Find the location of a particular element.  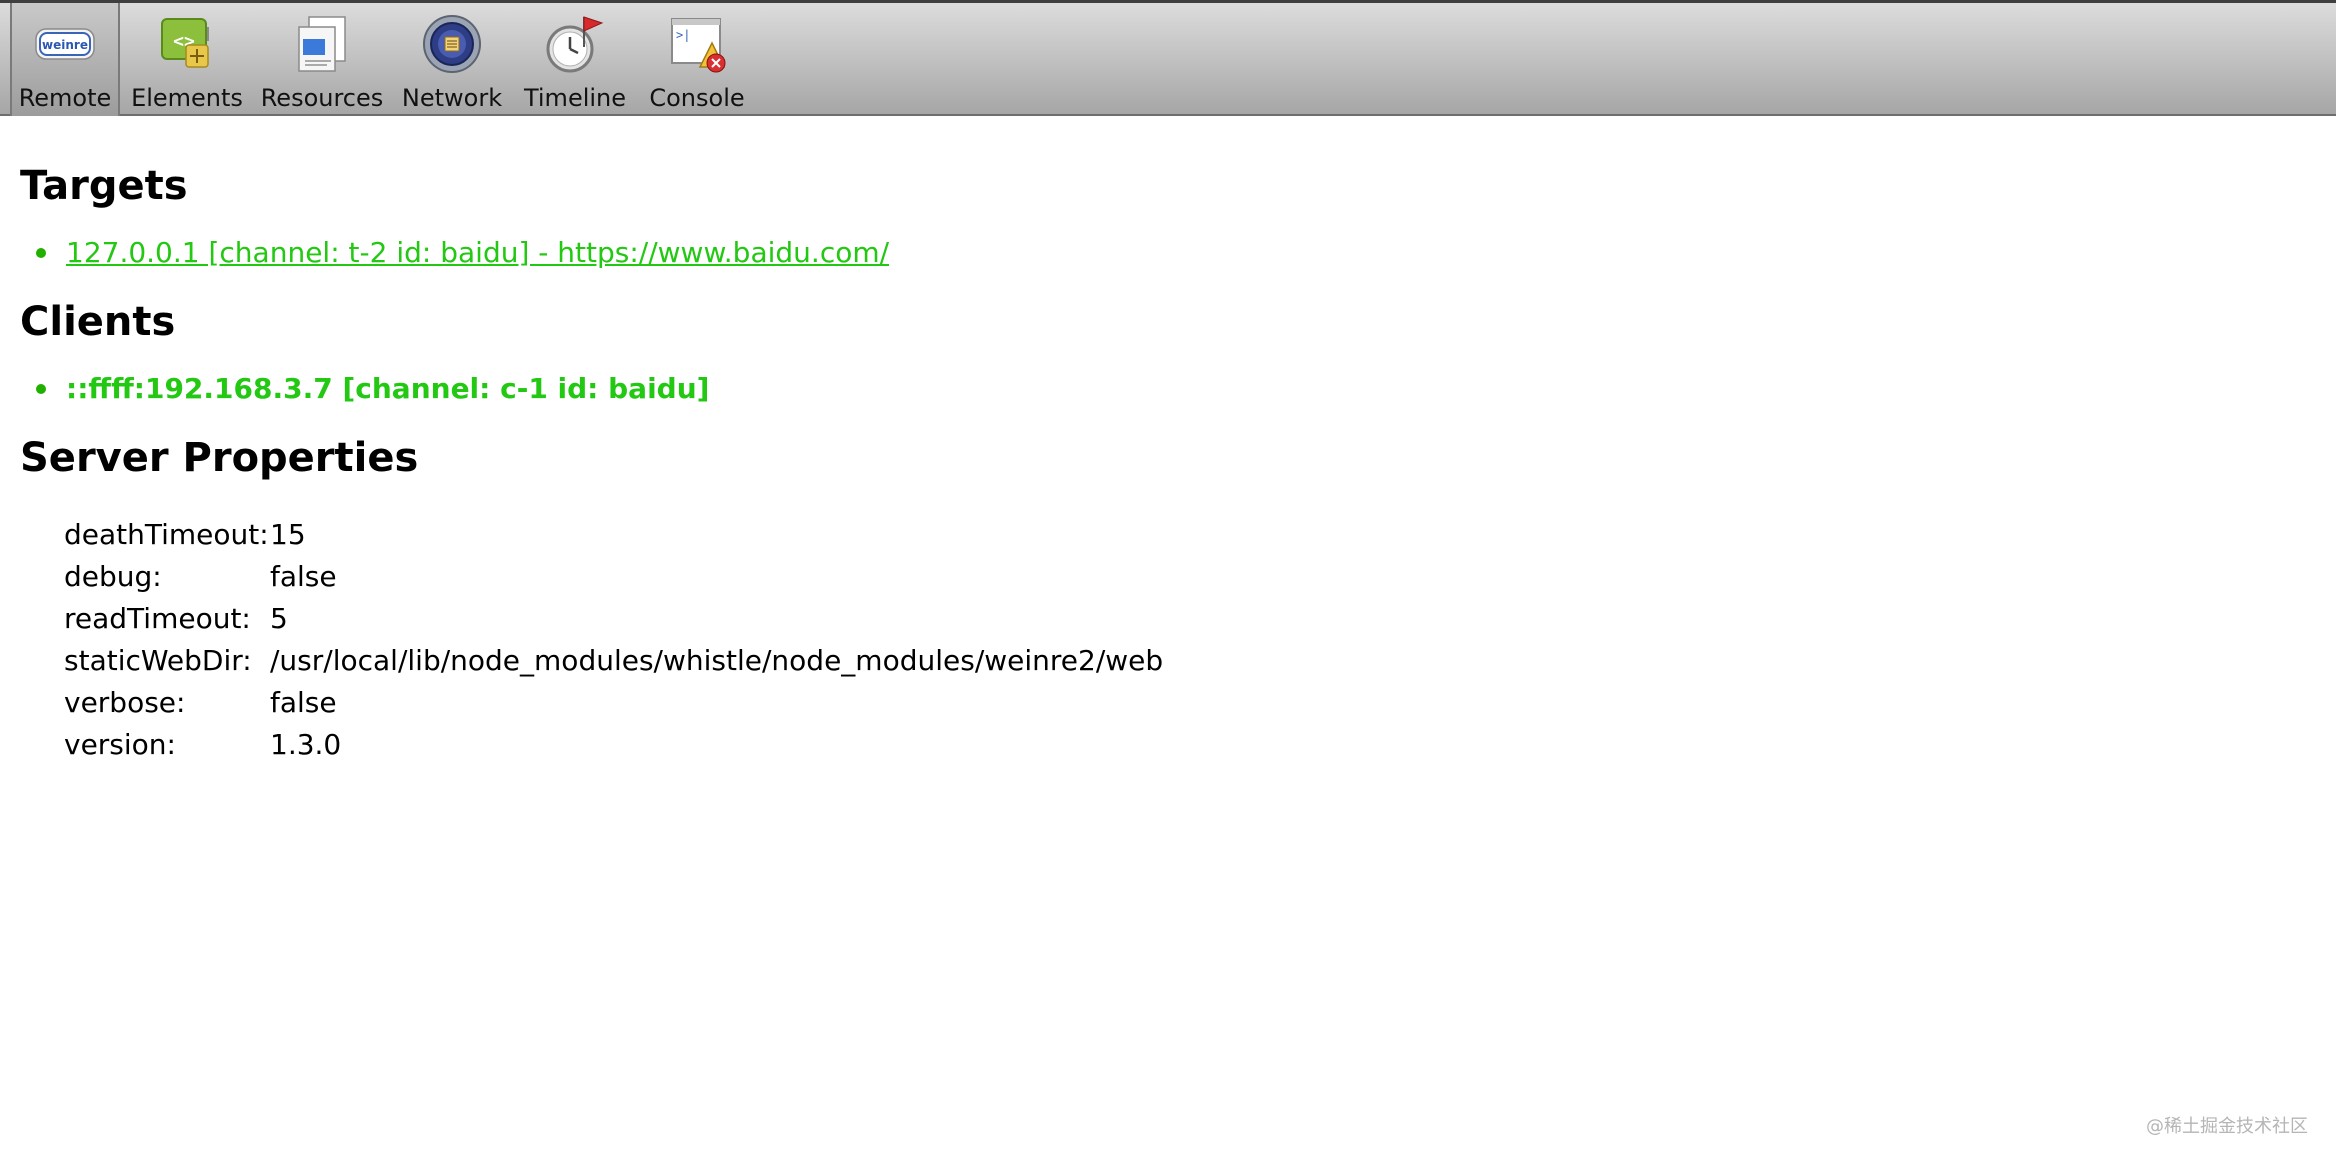

table-row: readTimeout: 5 is located at coordinates (613, 619).